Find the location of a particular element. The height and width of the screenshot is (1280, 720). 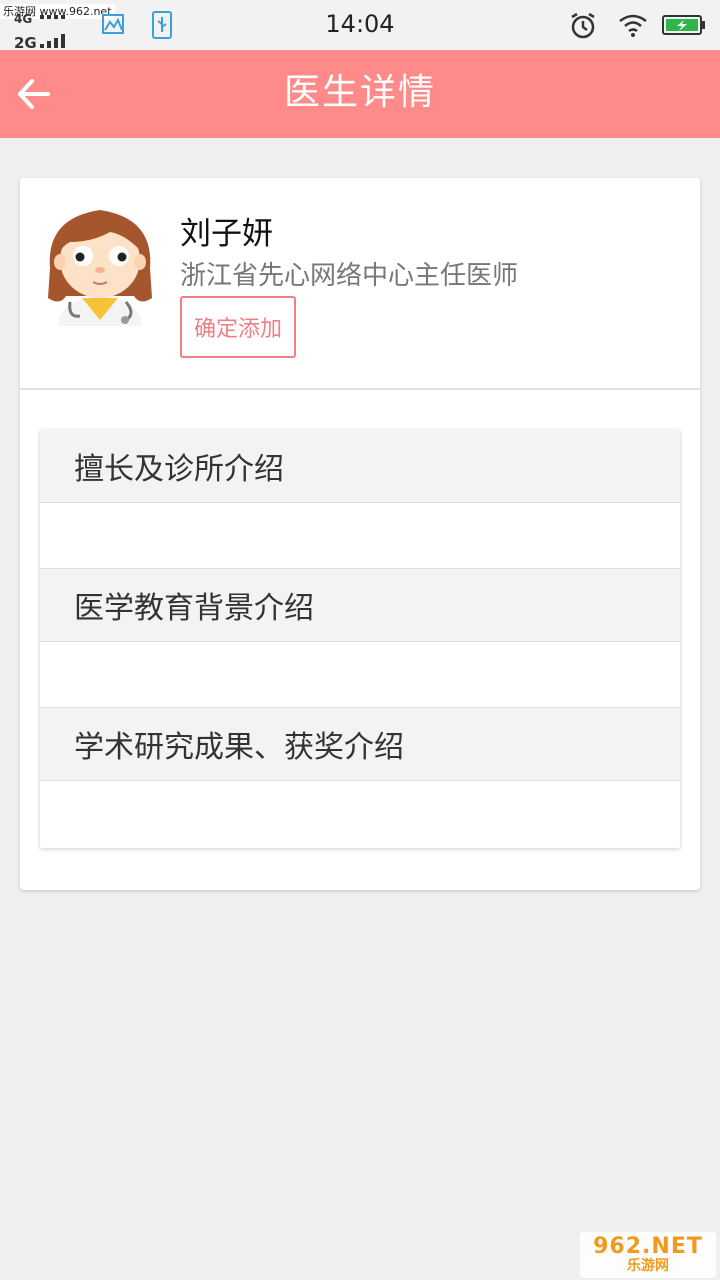

wifi-icon is located at coordinates (633, 25).